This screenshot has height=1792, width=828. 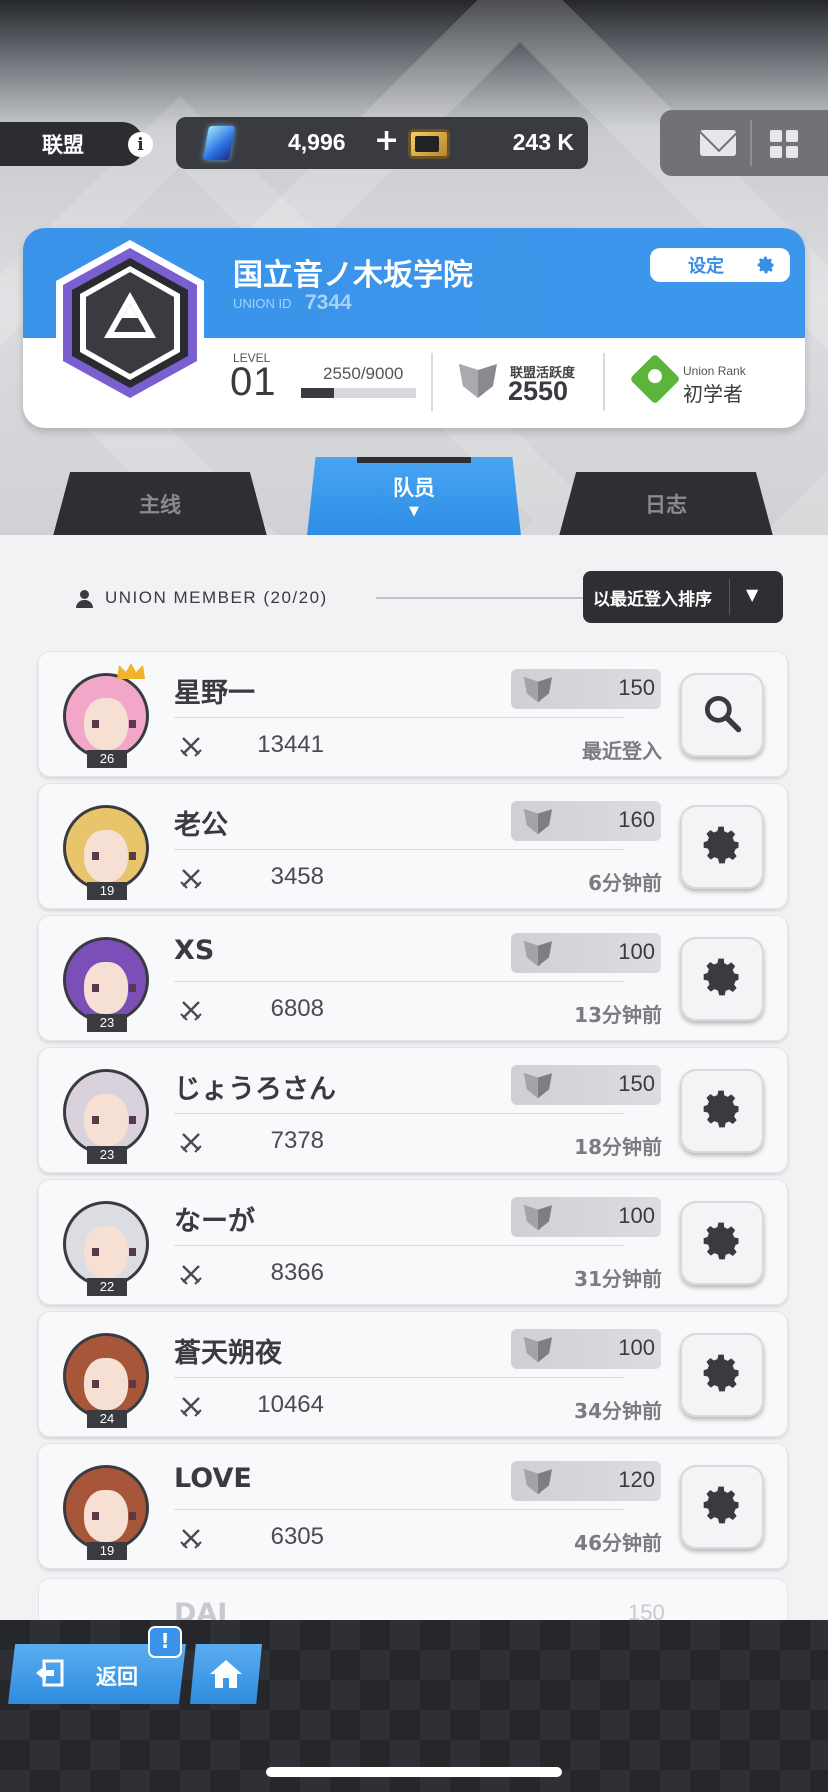 I want to click on member-avatar: 22, so click(x=106, y=1248).